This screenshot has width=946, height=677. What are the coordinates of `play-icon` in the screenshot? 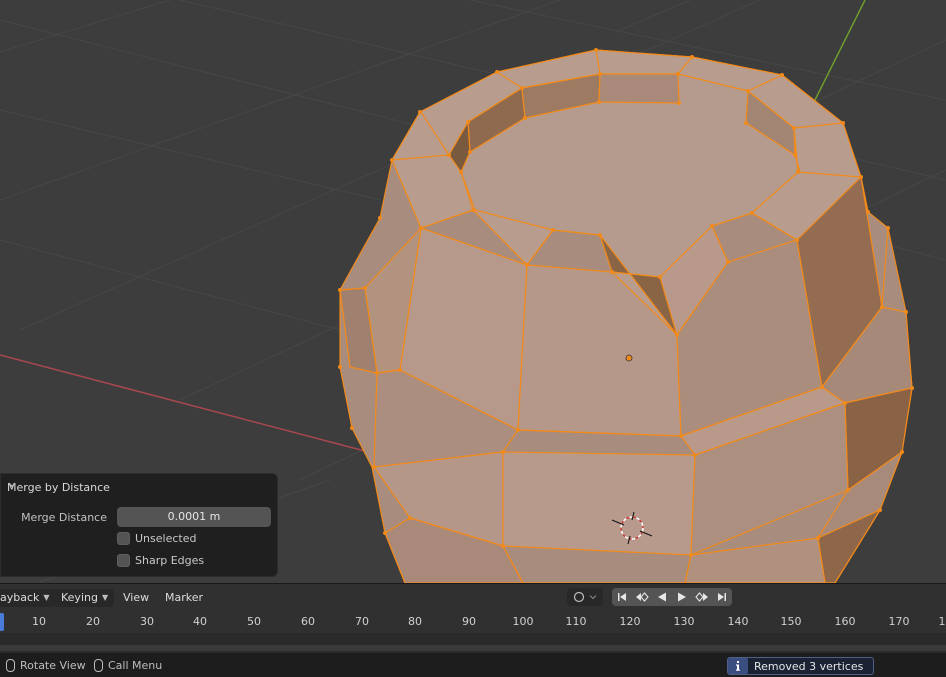 It's located at (682, 597).